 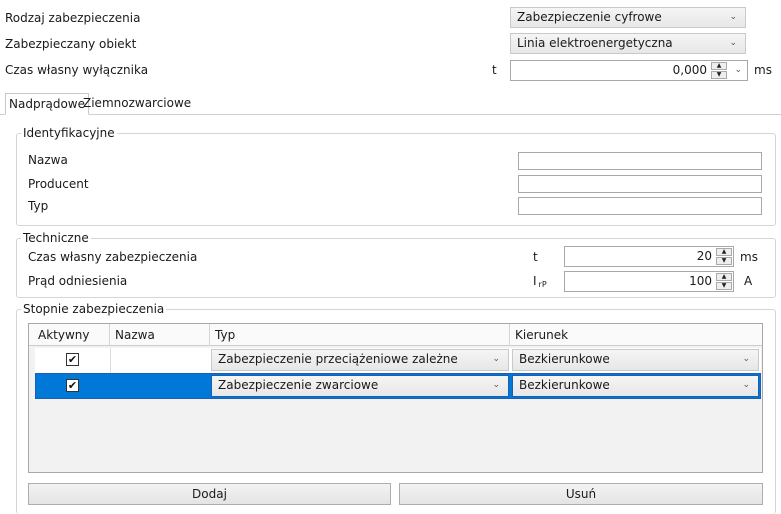 I want to click on stage-type-select: Zabezpieczenie przeciążeniowe zależne ⌄, so click(x=360, y=360).